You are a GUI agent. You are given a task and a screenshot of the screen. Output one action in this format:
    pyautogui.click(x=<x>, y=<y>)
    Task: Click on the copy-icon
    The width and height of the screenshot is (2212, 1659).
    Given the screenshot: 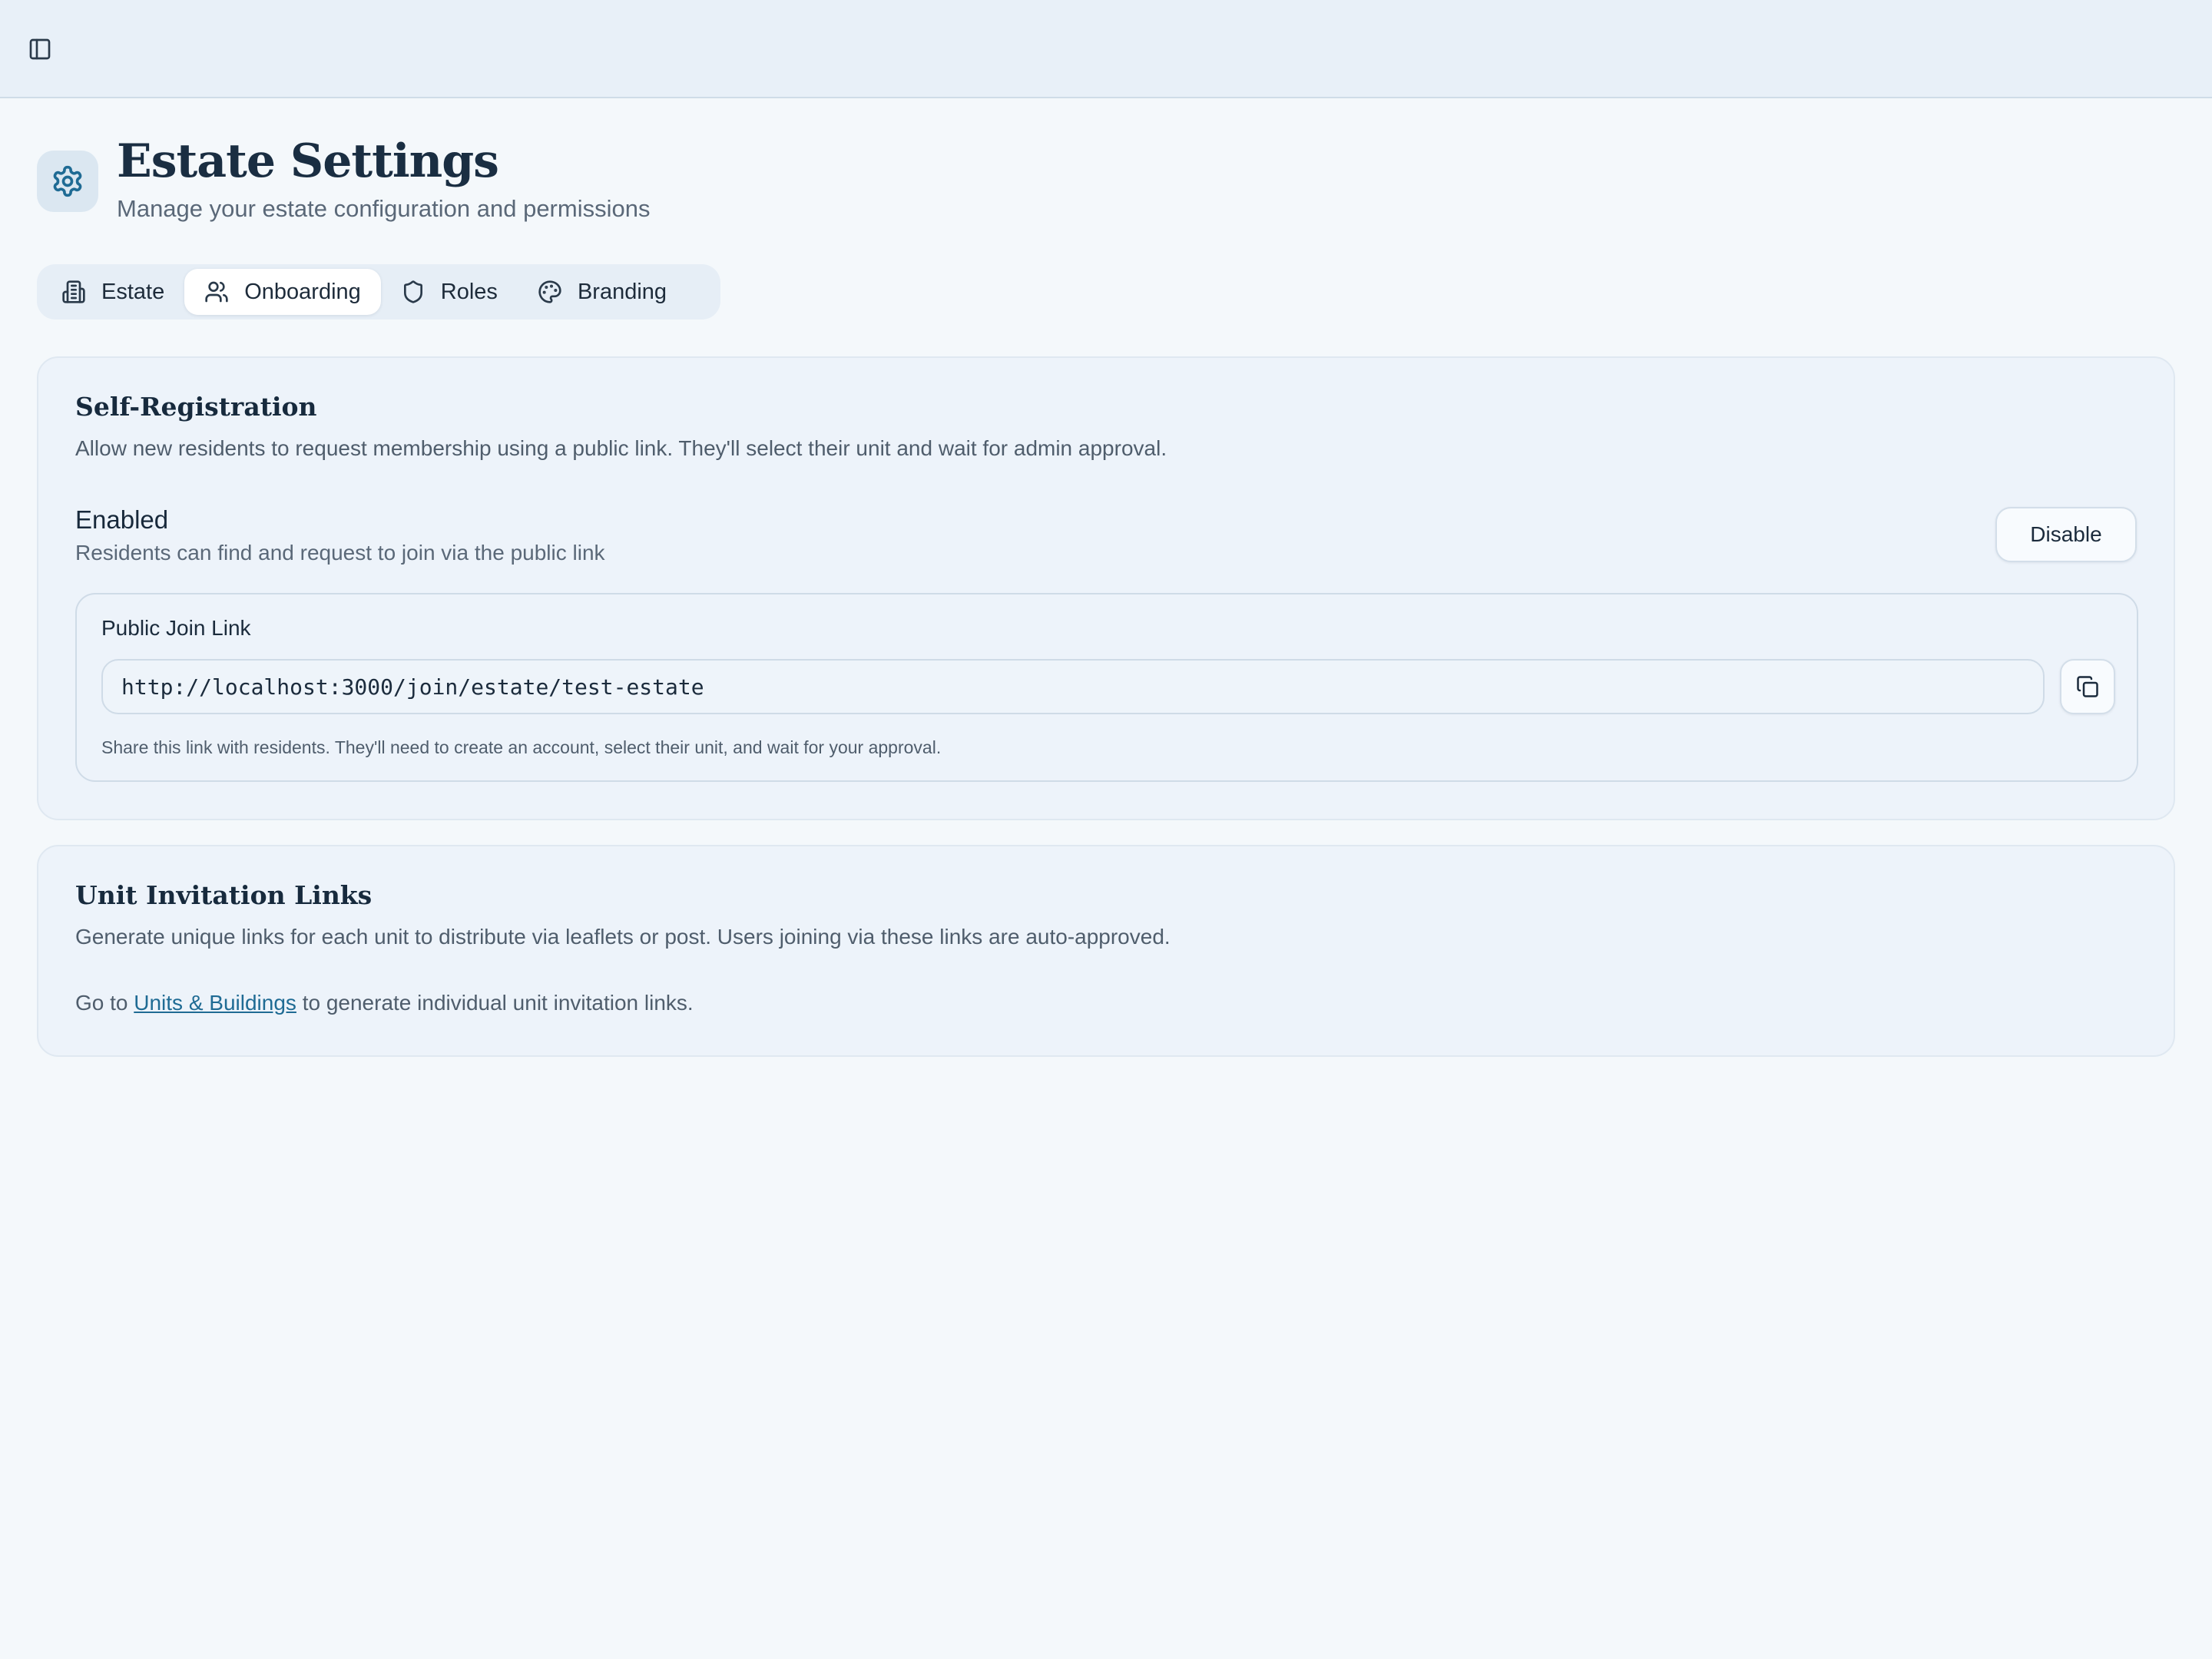 What is the action you would take?
    pyautogui.click(x=2088, y=686)
    